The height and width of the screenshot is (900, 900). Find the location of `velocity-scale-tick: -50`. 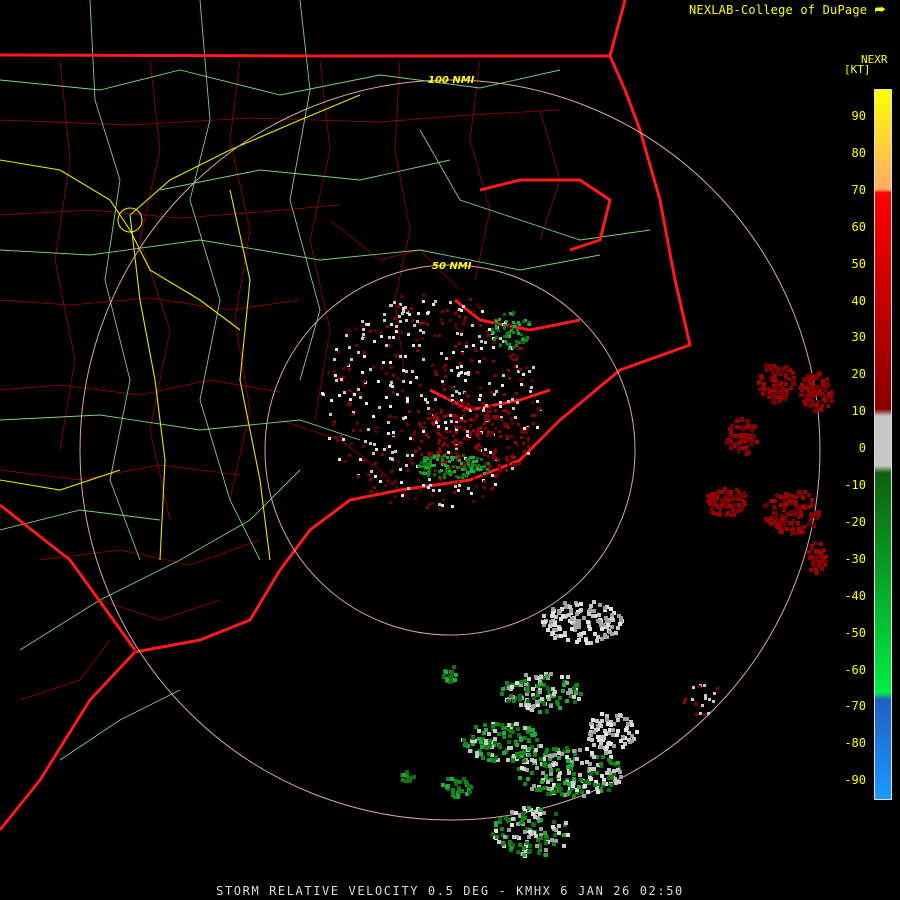

velocity-scale-tick: -50 is located at coordinates (855, 632).